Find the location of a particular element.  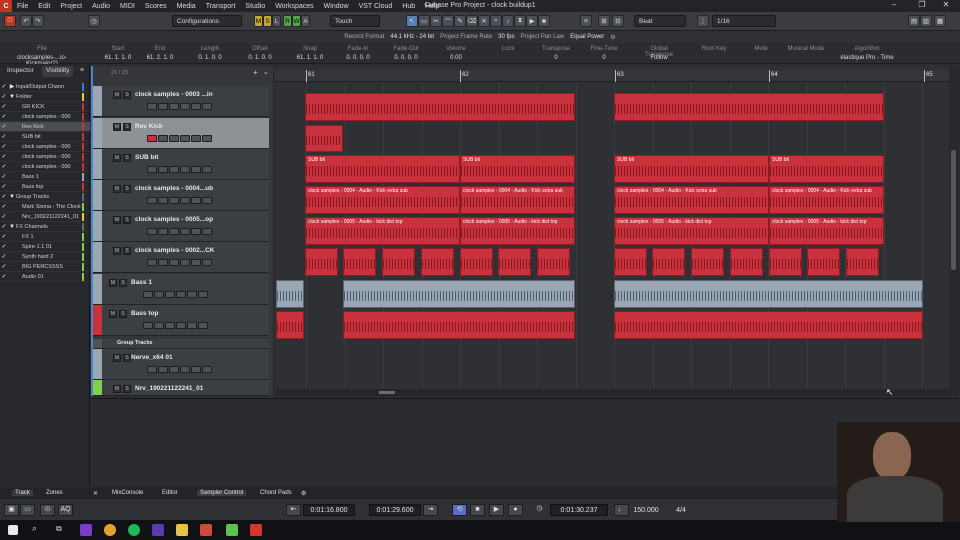

visibility-item: ✓ GR KICK is located at coordinates (45, 107).